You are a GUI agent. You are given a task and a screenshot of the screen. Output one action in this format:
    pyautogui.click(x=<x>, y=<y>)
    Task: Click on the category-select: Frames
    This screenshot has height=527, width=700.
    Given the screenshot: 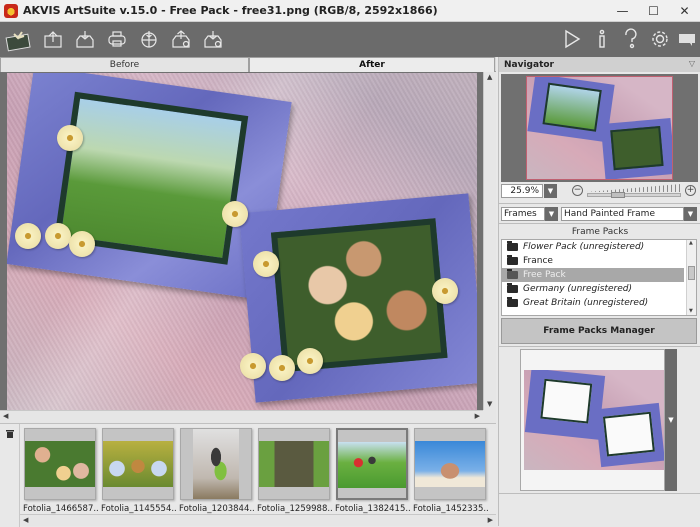 What is the action you would take?
    pyautogui.click(x=523, y=214)
    